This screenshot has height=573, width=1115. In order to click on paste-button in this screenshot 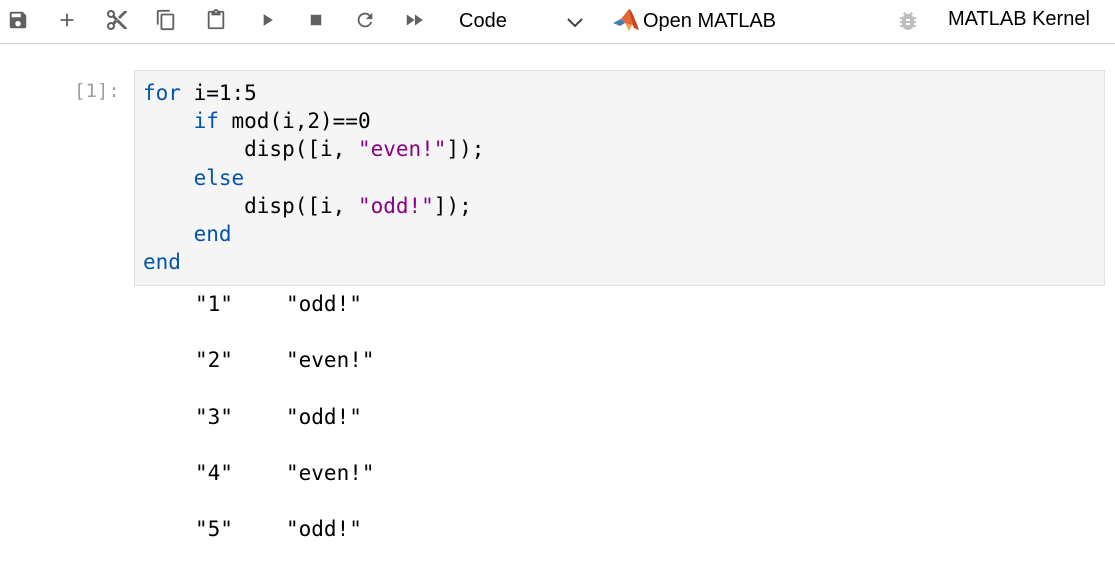, I will do `click(216, 20)`.